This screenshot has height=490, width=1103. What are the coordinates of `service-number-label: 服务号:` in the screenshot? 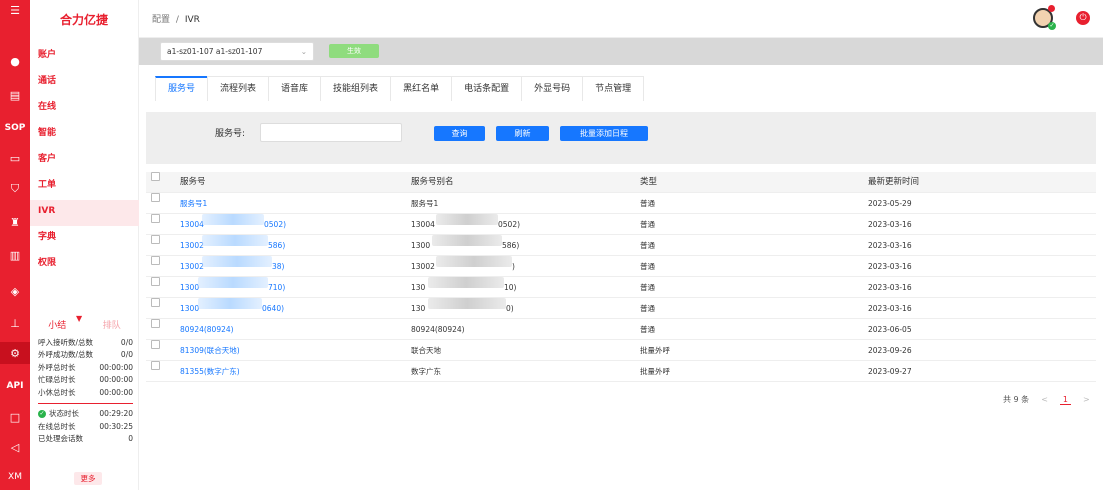 It's located at (230, 134).